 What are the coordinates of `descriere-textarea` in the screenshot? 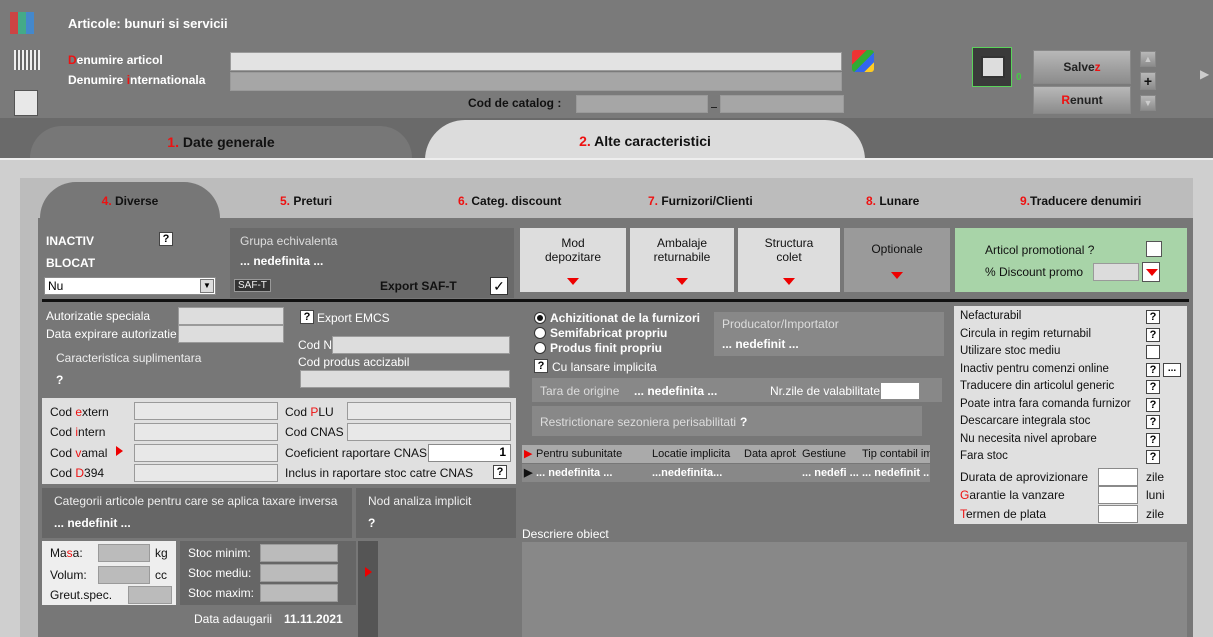 It's located at (854, 589).